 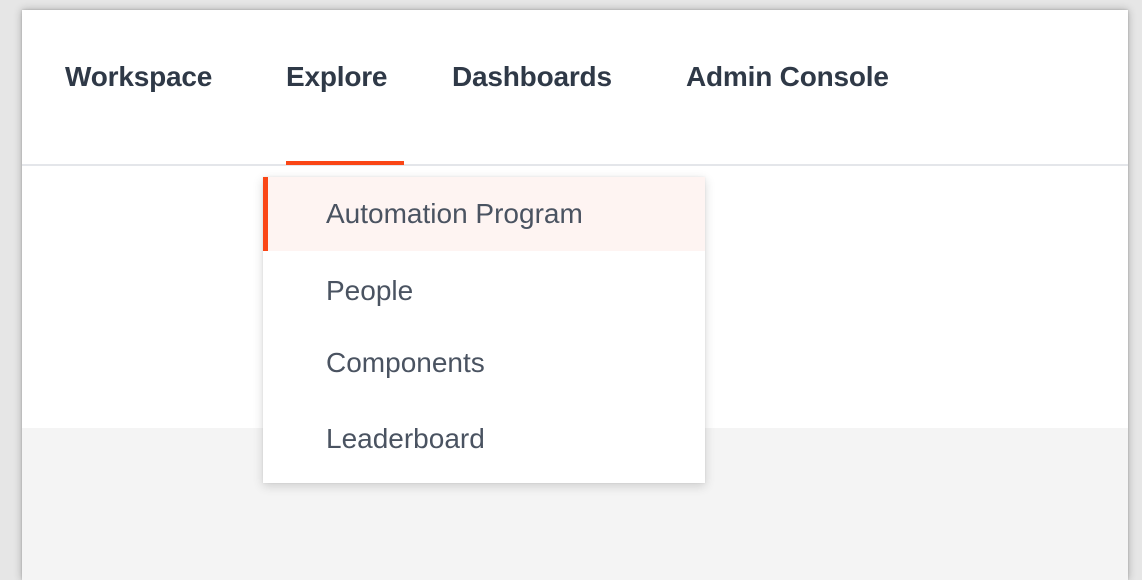 What do you see at coordinates (787, 77) in the screenshot?
I see `nav-item-admin-console: Admin Console` at bounding box center [787, 77].